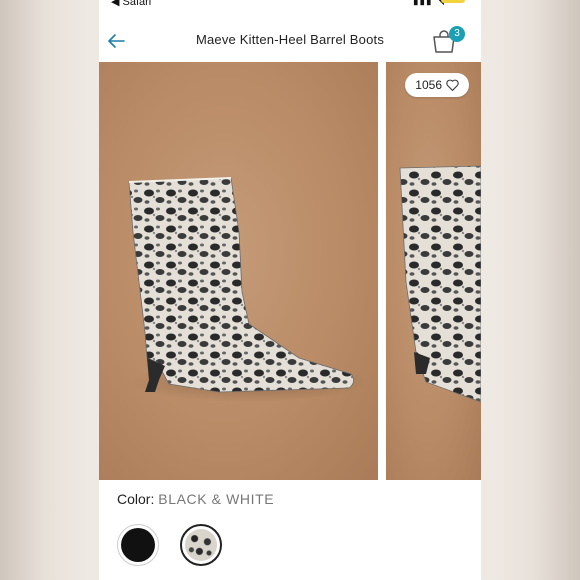 The height and width of the screenshot is (580, 580). I want to click on swatch-fill-snake-print, so click(201, 545).